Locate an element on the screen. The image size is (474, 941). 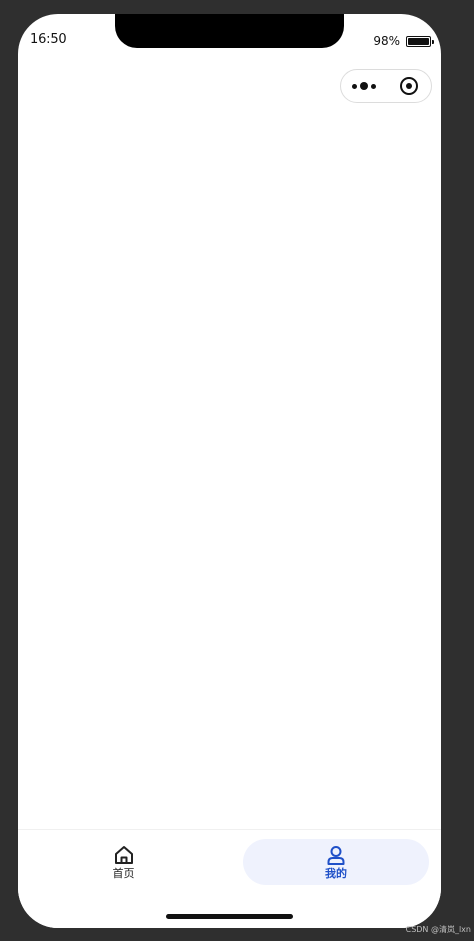
battery-indicator: 98% is located at coordinates (403, 41).